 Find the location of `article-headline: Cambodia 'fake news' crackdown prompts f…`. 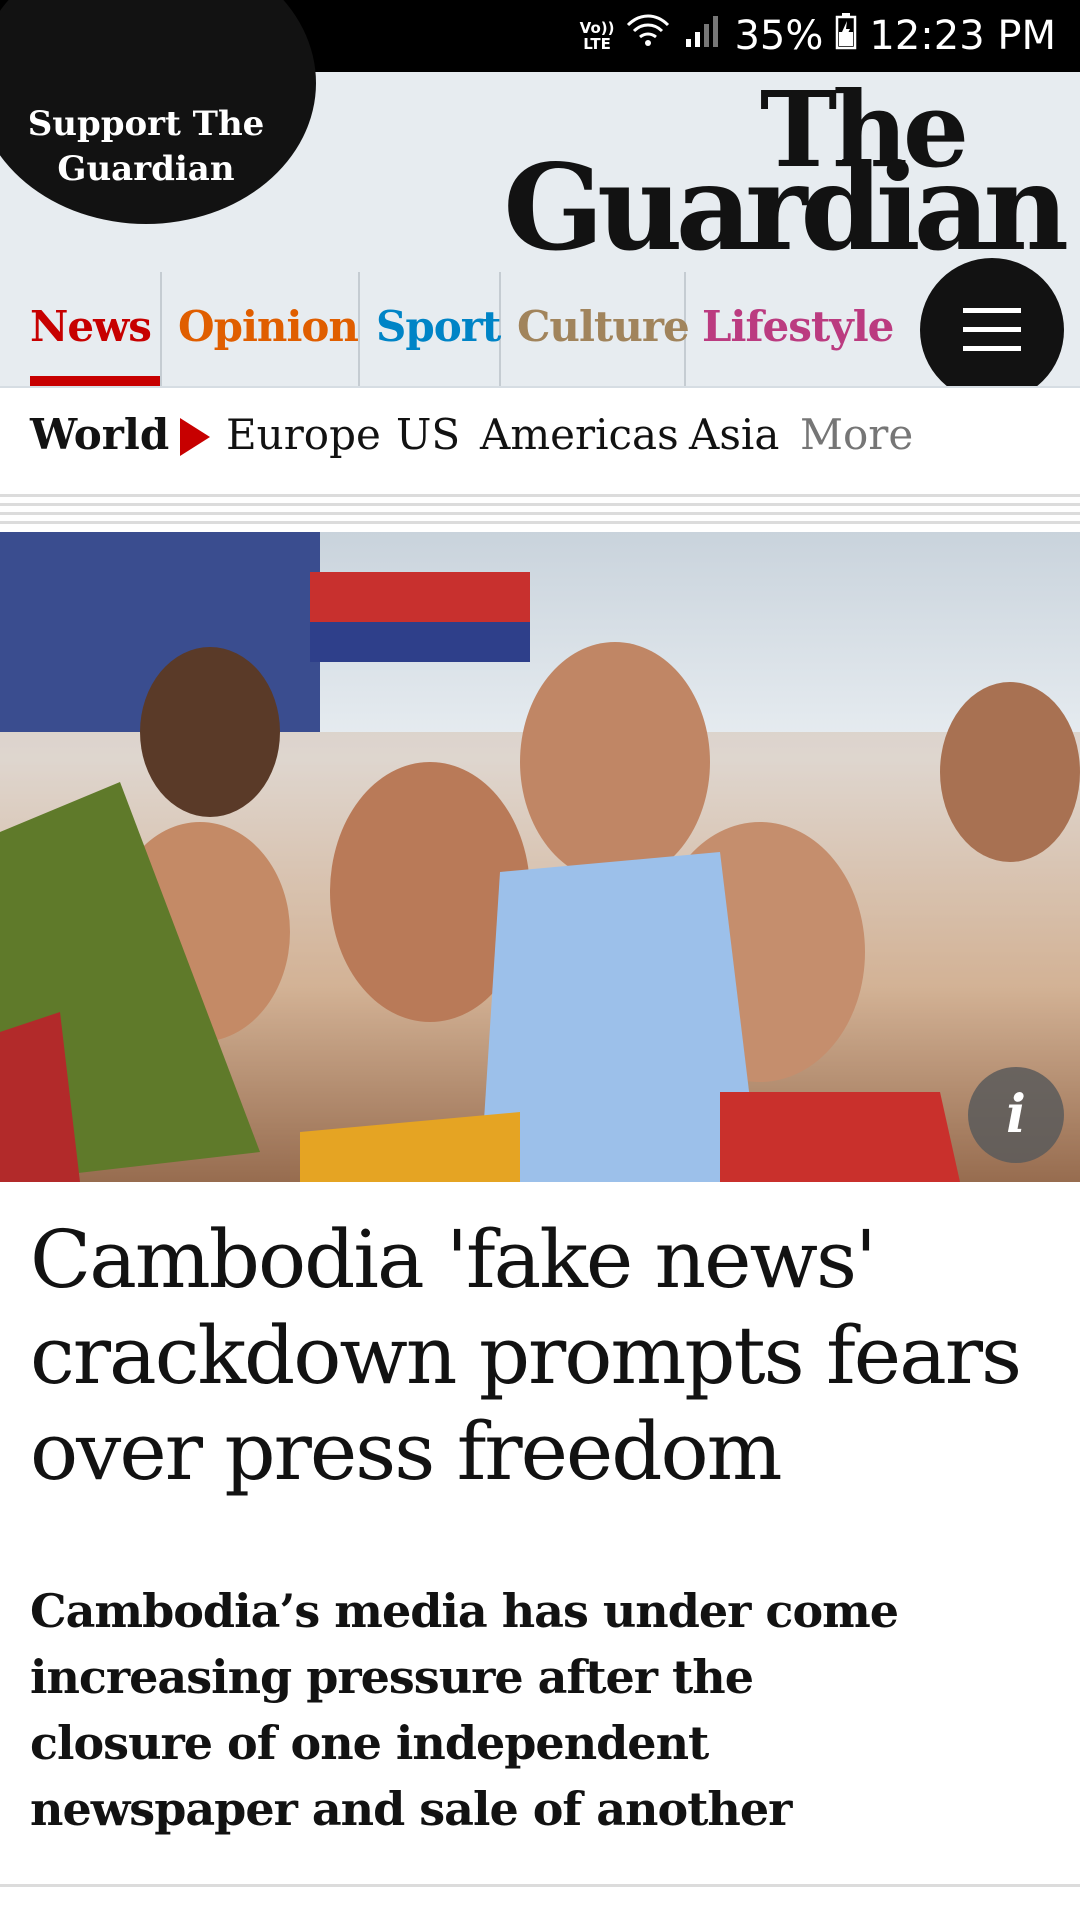

article-headline: Cambodia 'fake news' crackdown prompts f… is located at coordinates (535, 1356).